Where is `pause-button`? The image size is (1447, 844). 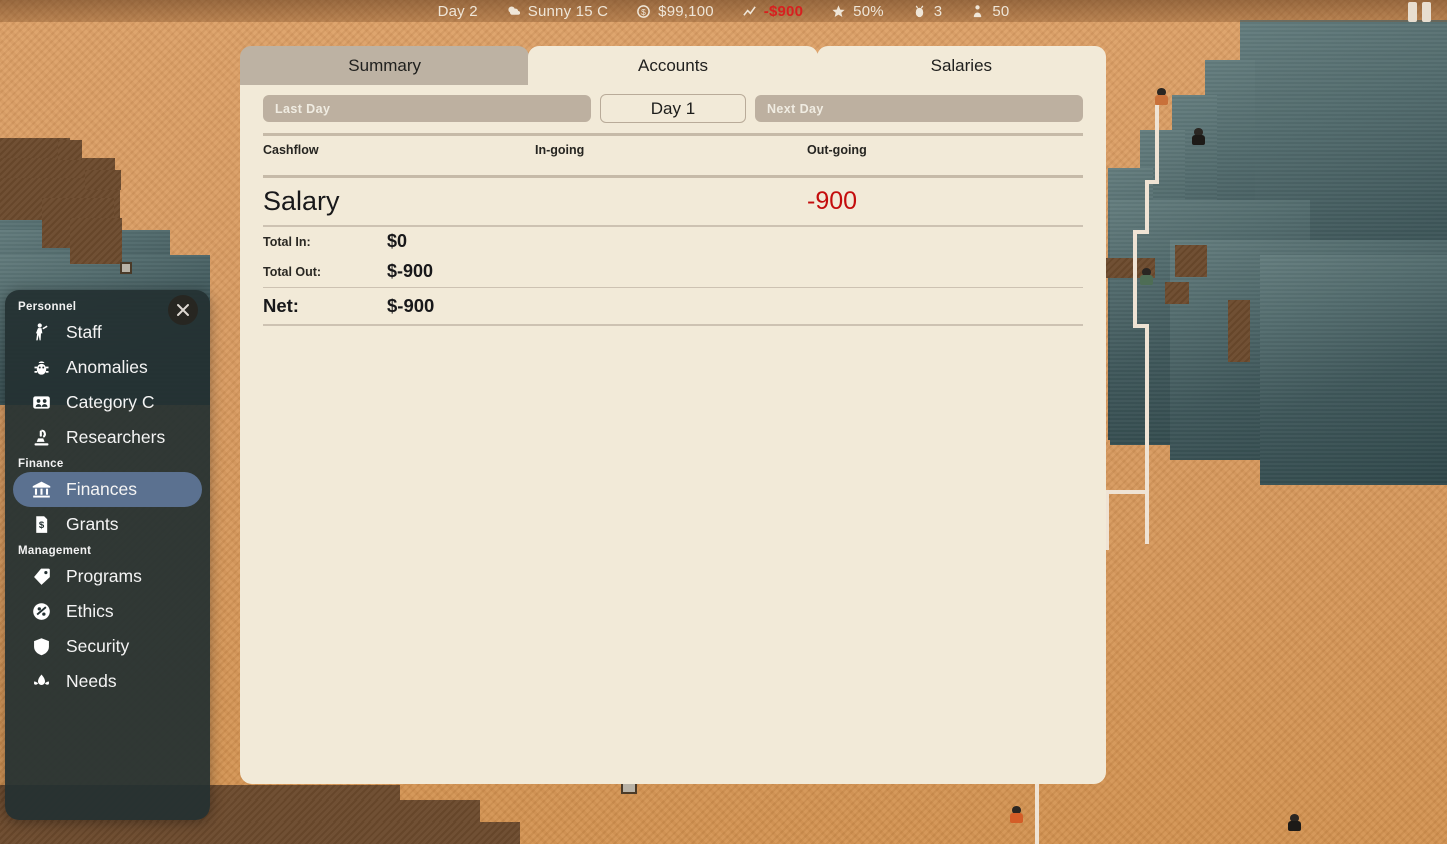 pause-button is located at coordinates (1419, 12).